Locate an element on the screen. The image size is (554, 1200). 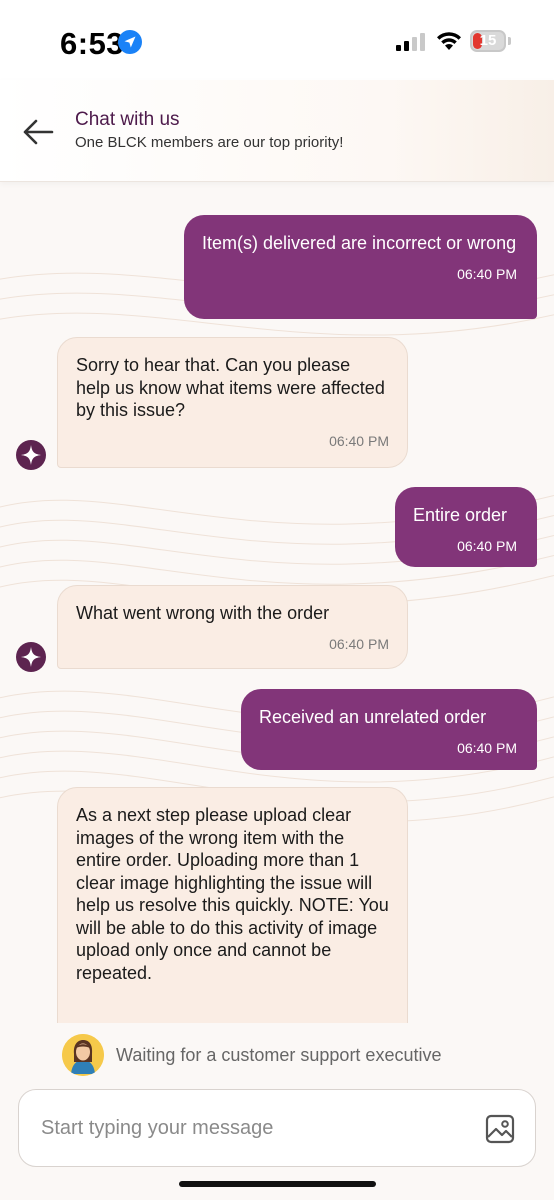
waiting-text: Waiting for a customer support executive is located at coordinates (279, 1055).